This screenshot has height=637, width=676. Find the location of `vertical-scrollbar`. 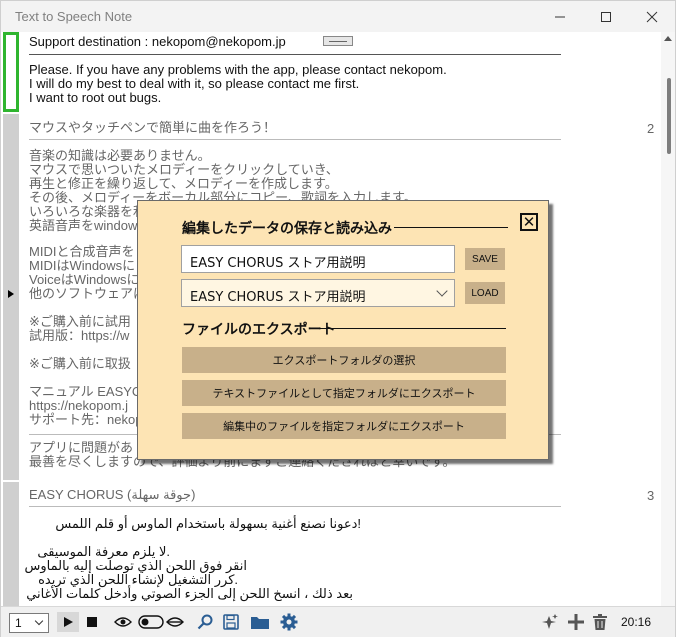

vertical-scrollbar is located at coordinates (668, 319).